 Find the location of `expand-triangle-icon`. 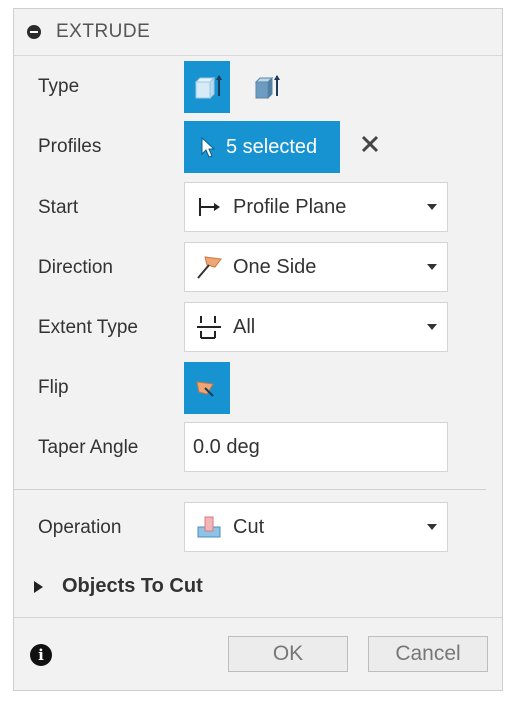

expand-triangle-icon is located at coordinates (38, 587).